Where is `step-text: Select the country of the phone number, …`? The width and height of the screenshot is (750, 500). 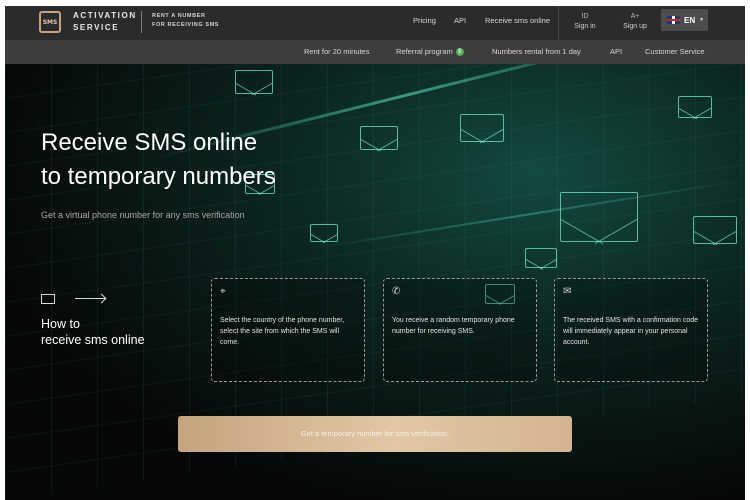
step-text: Select the country of the phone number, … is located at coordinates (282, 331).